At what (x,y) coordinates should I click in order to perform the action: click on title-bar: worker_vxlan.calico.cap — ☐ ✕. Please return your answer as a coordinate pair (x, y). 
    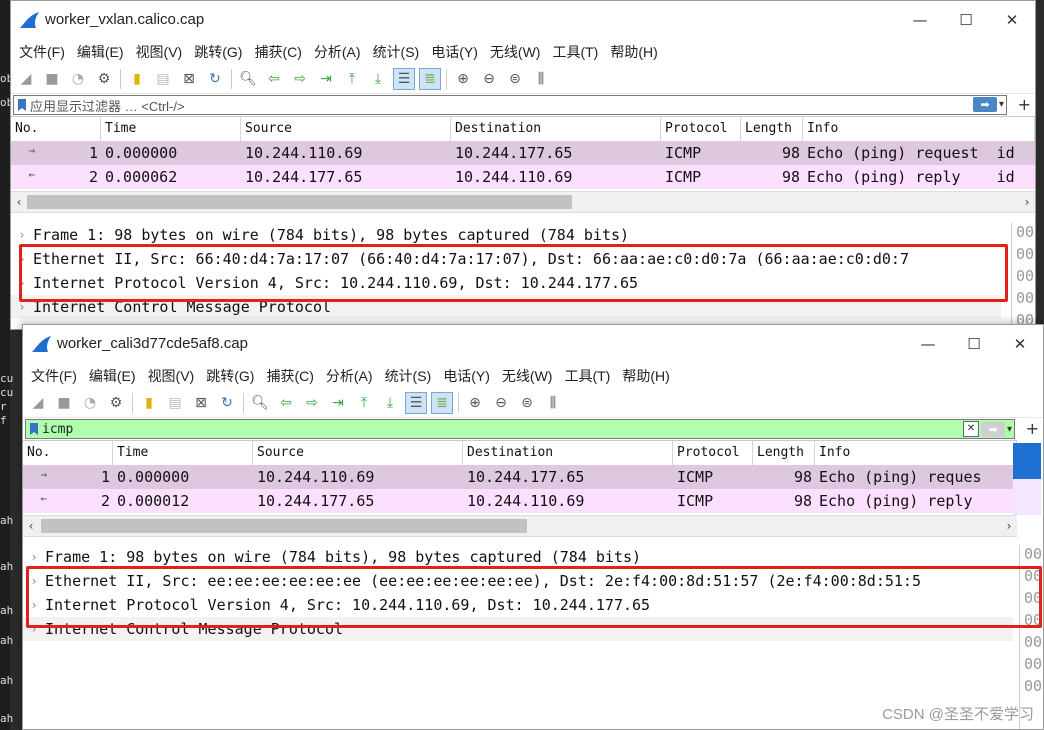
    Looking at the image, I should click on (523, 20).